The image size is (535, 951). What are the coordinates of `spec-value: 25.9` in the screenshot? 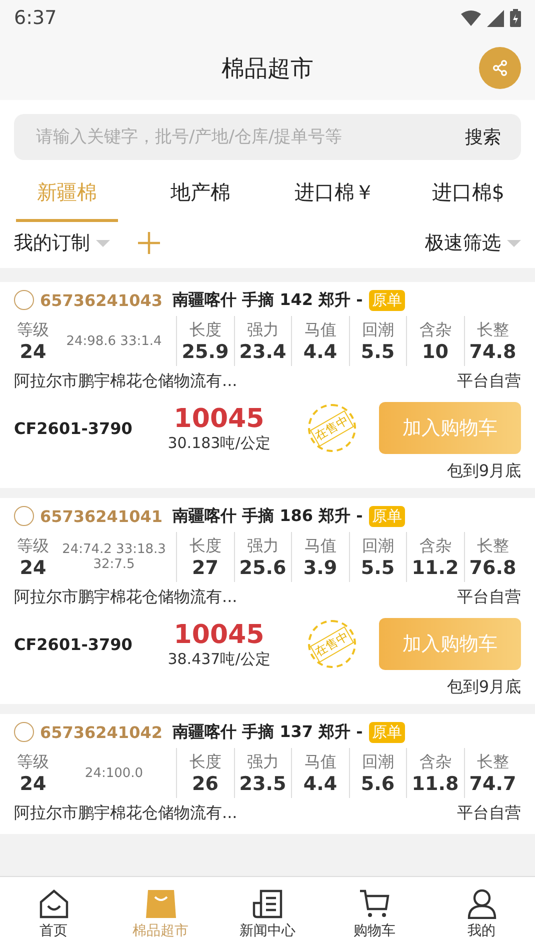 It's located at (205, 351).